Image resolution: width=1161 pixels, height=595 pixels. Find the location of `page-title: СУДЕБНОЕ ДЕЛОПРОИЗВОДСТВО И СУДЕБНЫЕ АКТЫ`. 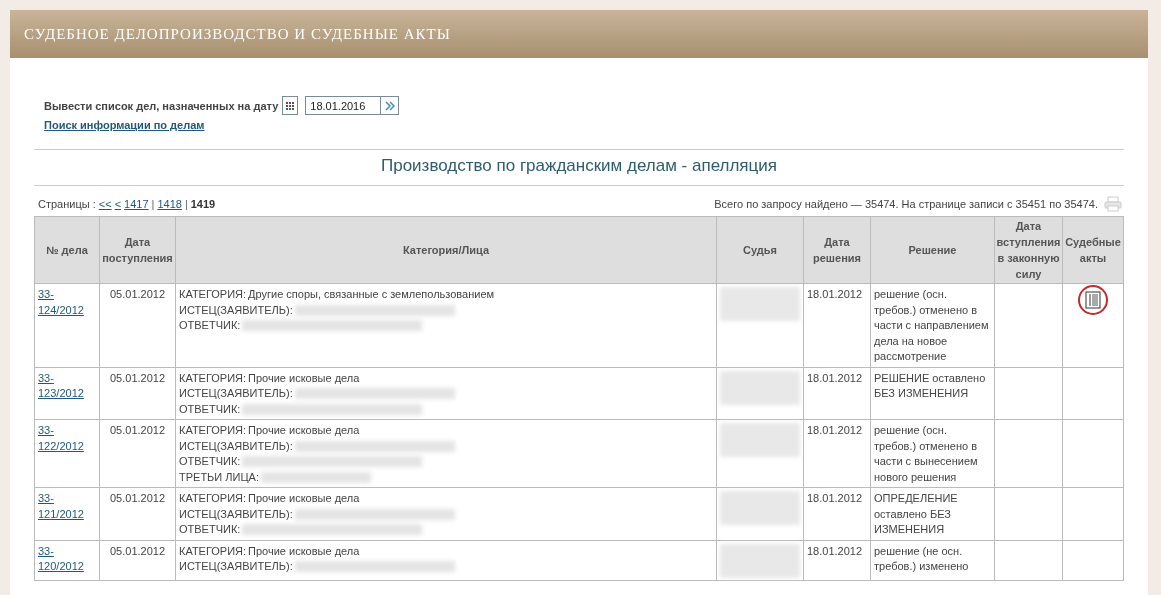

page-title: СУДЕБНОЕ ДЕЛОПРОИЗВОДСТВО И СУДЕБНЫЕ АКТЫ is located at coordinates (237, 34).